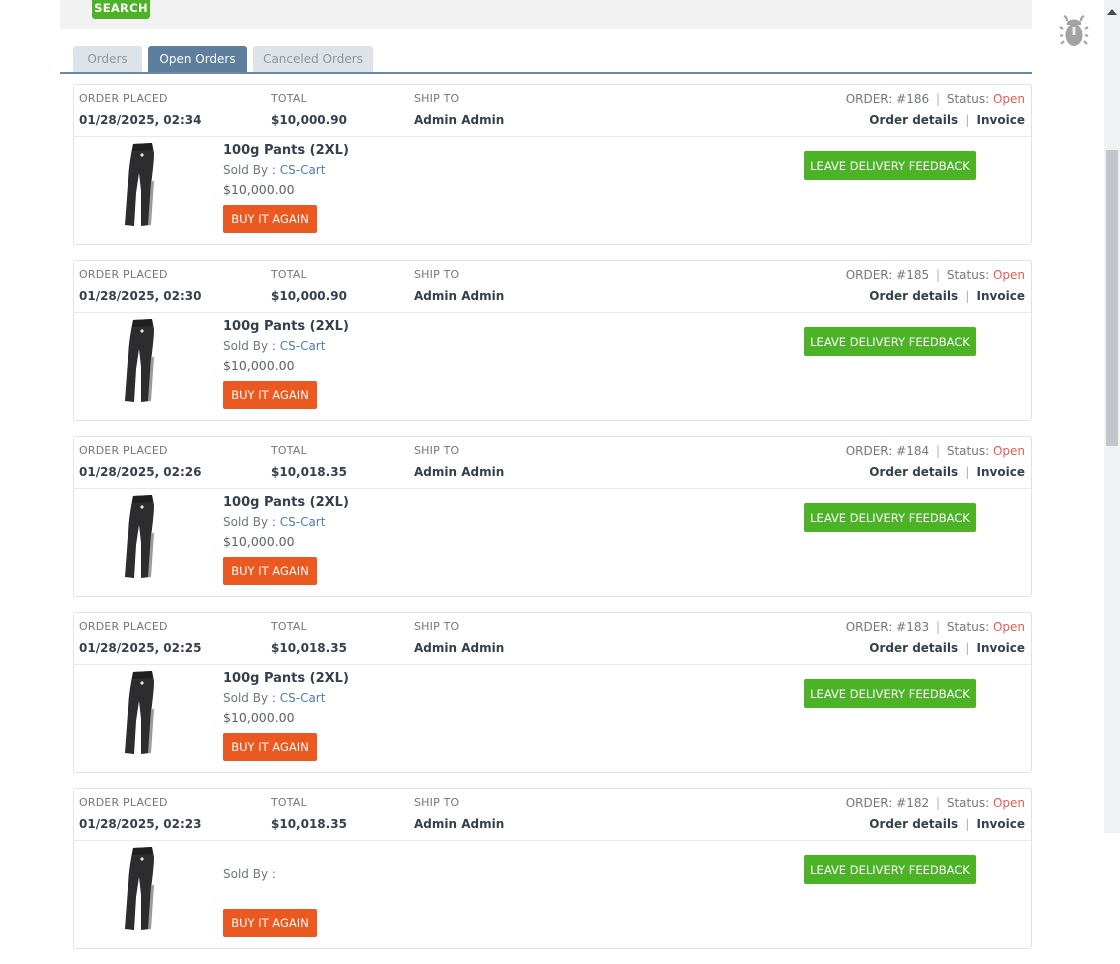 Image resolution: width=1120 pixels, height=964 pixels. I want to click on bug-icon, so click(1074, 31).